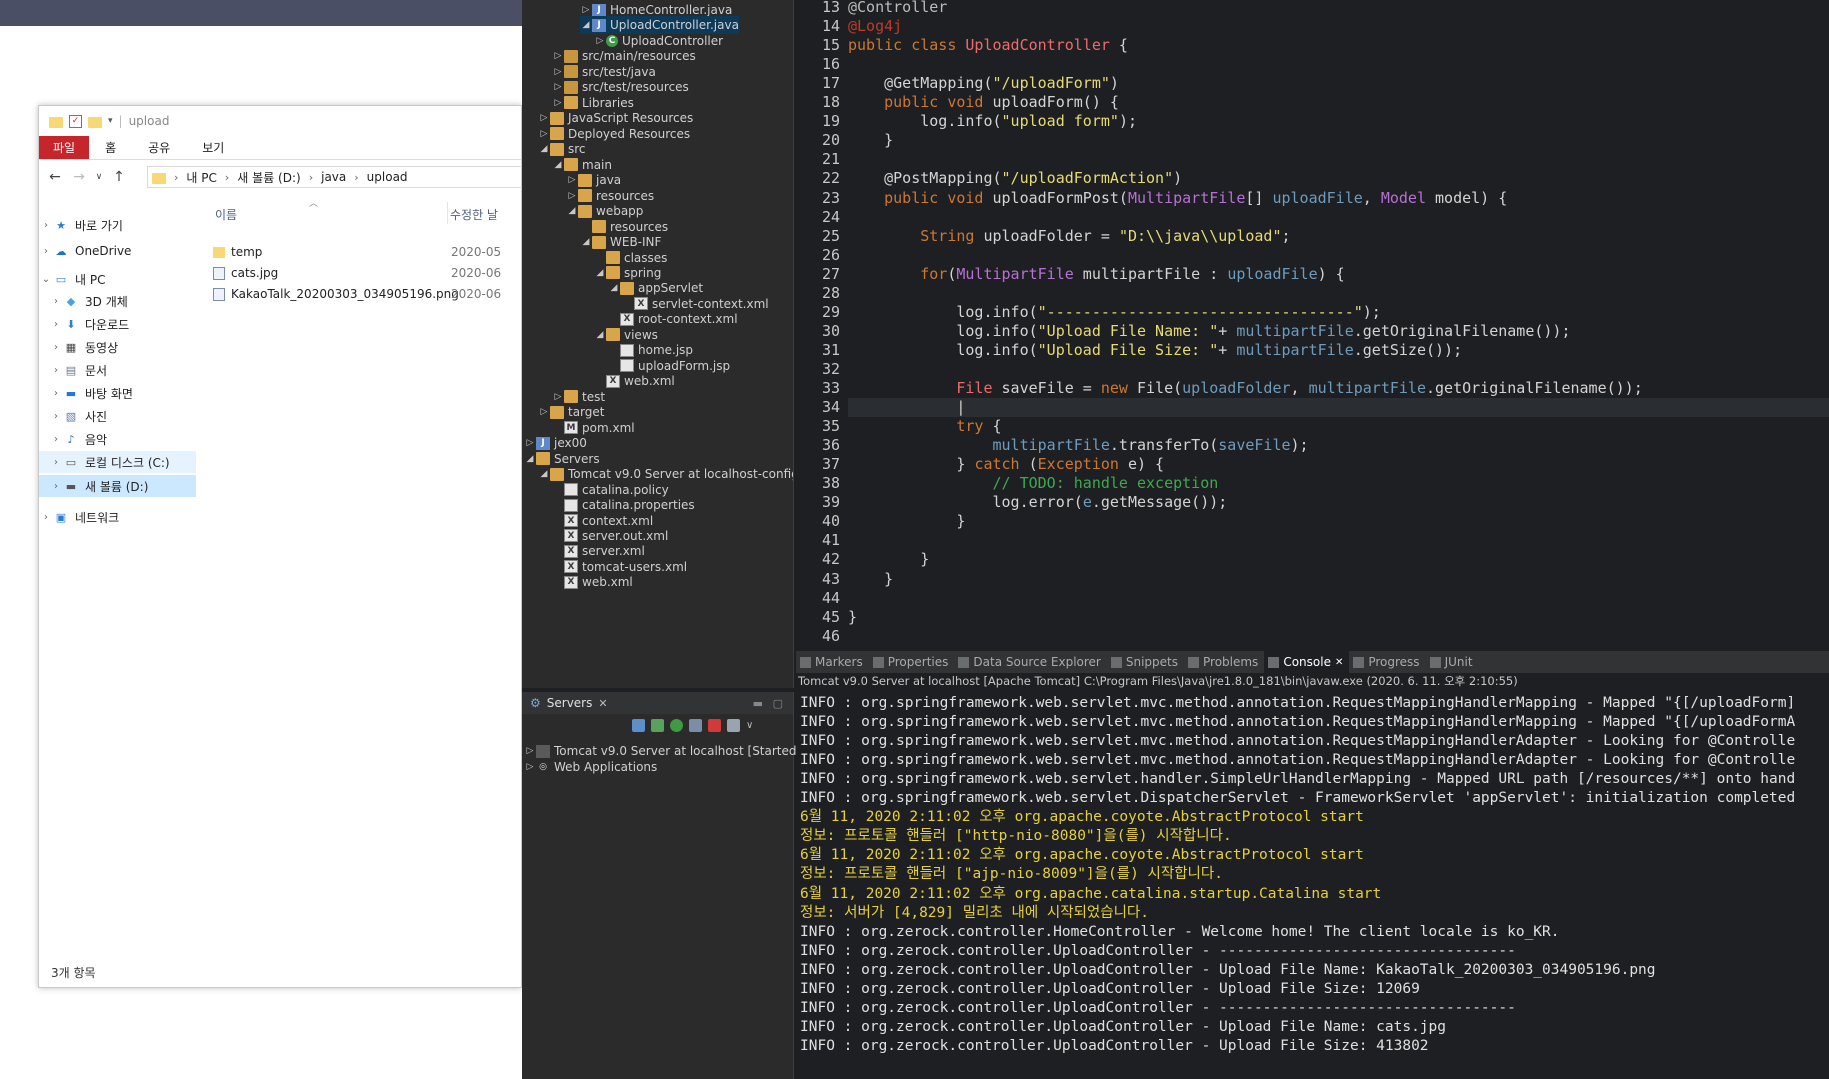 Image resolution: width=1829 pixels, height=1079 pixels. I want to click on tab-junit: JUnit, so click(1452, 662).